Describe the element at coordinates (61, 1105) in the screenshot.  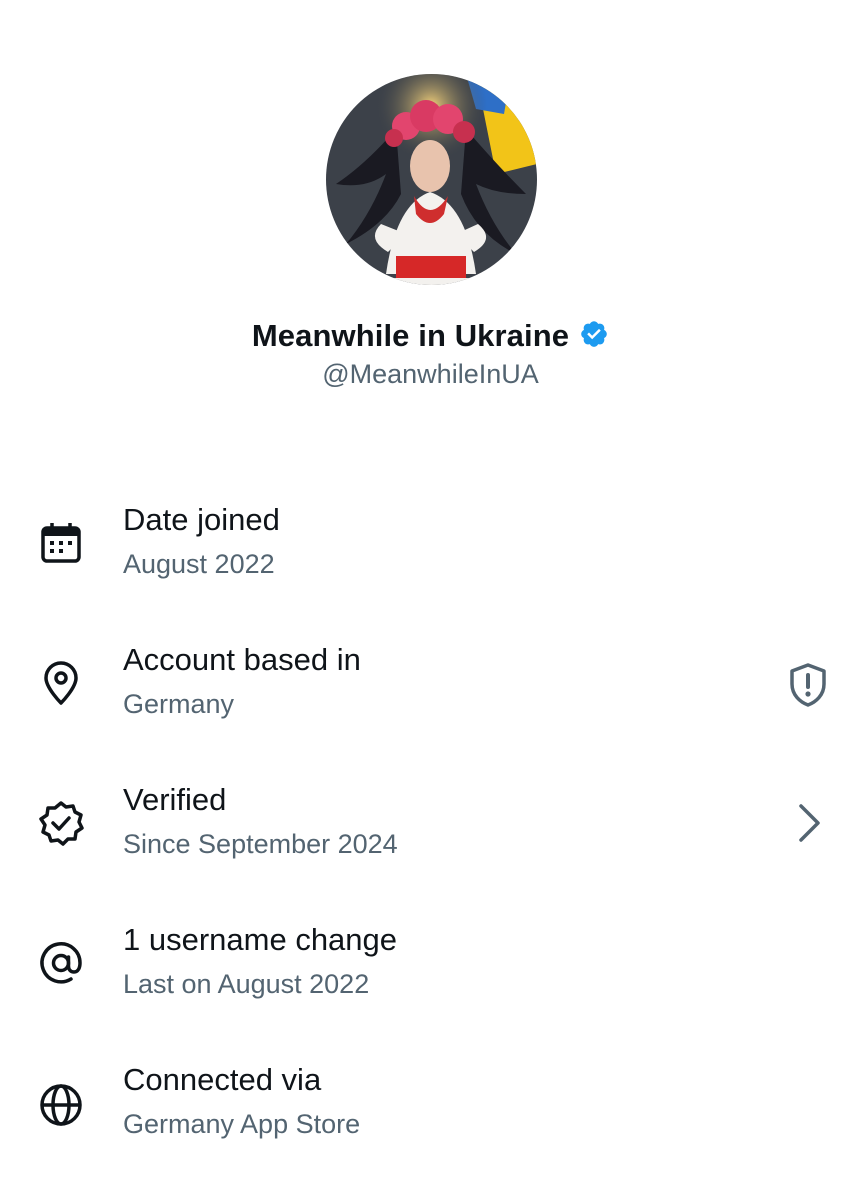
I see `globe-icon` at that location.